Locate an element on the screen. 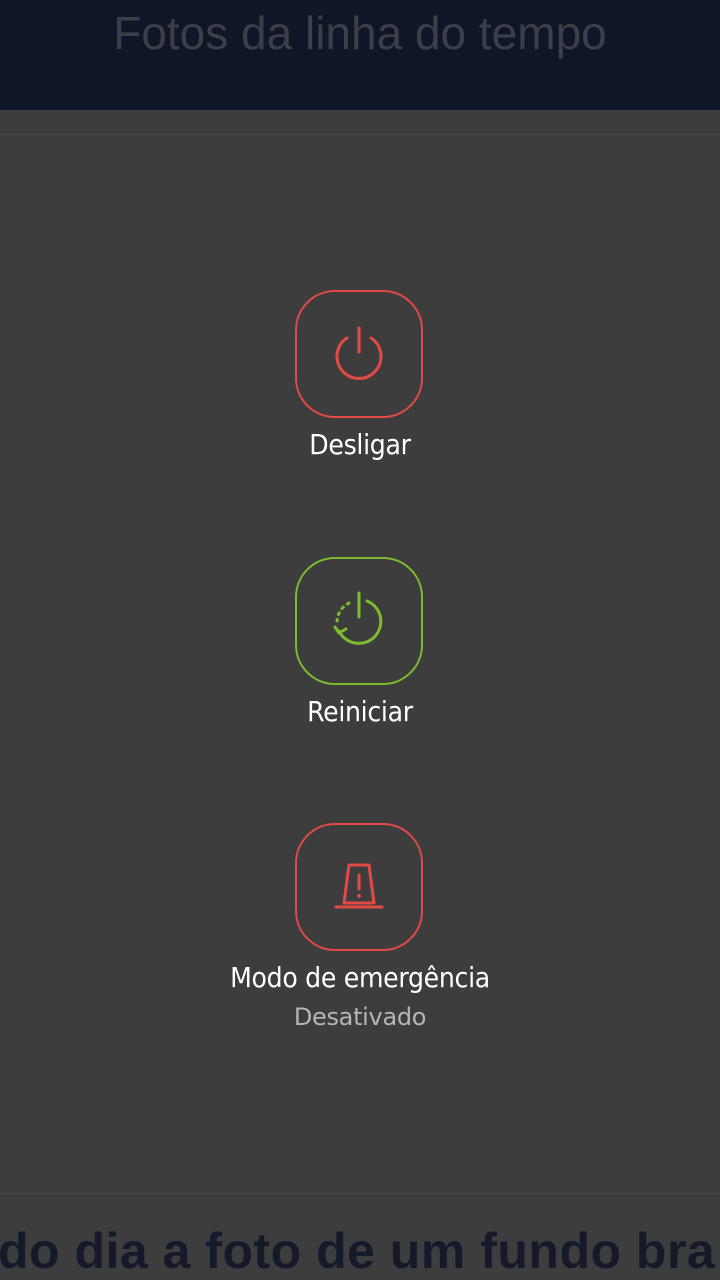 Image resolution: width=720 pixels, height=1280 pixels. emergency-mode-button is located at coordinates (359, 887).